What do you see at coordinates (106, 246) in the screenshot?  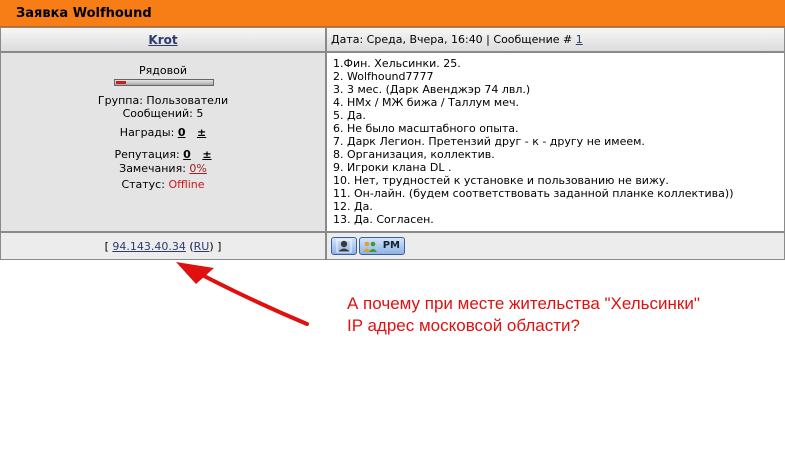 I see `ip-bracket-open: [` at bounding box center [106, 246].